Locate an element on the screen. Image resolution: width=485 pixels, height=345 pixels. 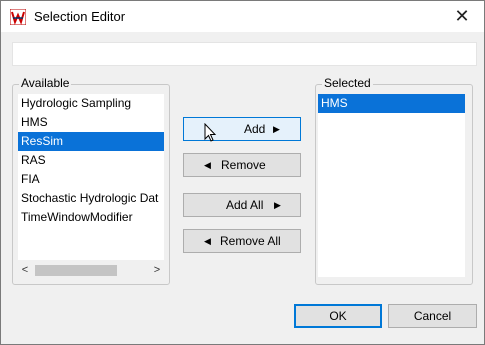
add-button: Add ▶ is located at coordinates (242, 129).